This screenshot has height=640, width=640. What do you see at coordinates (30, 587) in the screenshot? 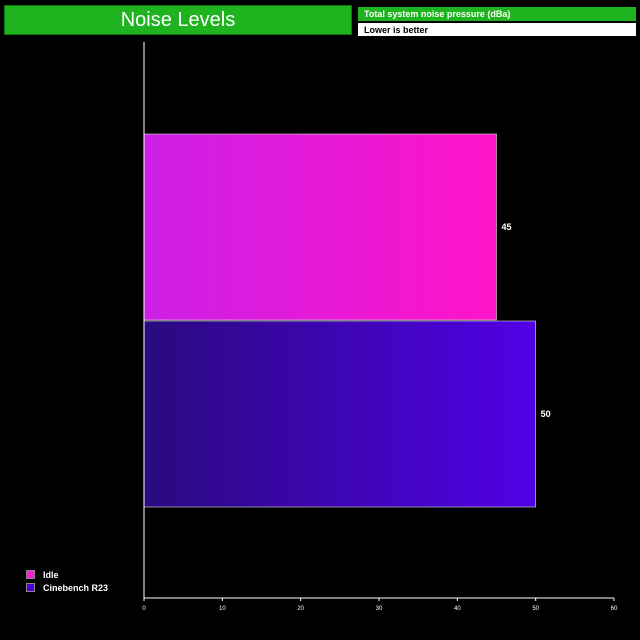
I see `legend-swatch-cinebench` at bounding box center [30, 587].